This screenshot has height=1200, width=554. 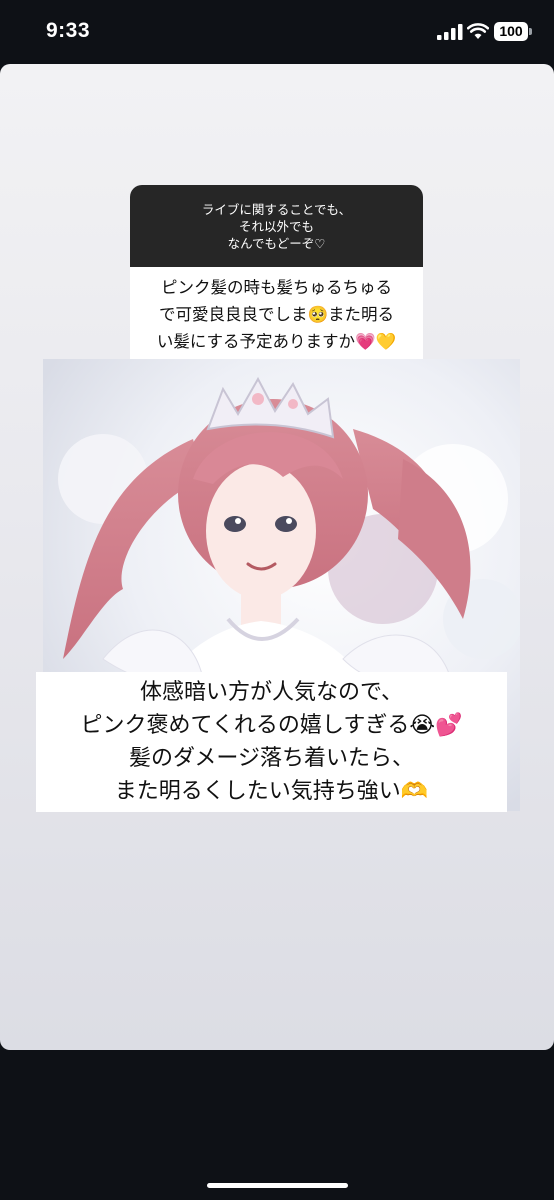 What do you see at coordinates (276, 209) in the screenshot?
I see `prompt-line: ライブに関することでも、` at bounding box center [276, 209].